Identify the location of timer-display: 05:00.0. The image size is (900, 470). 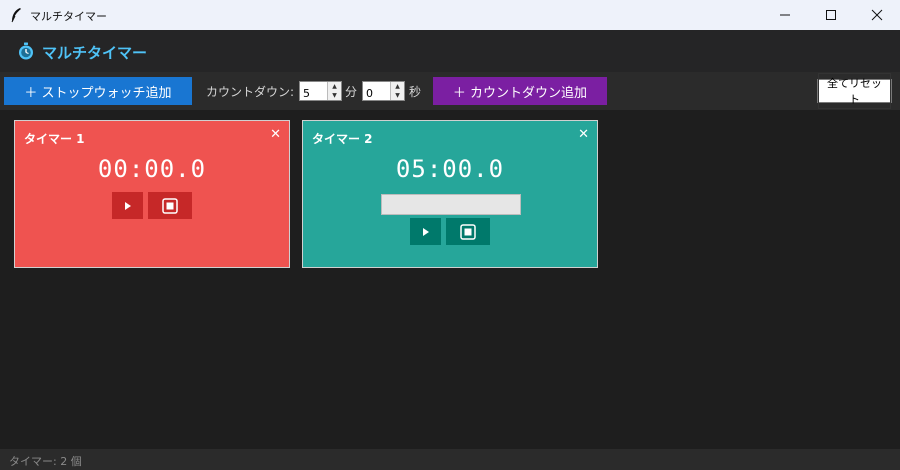
(450, 169).